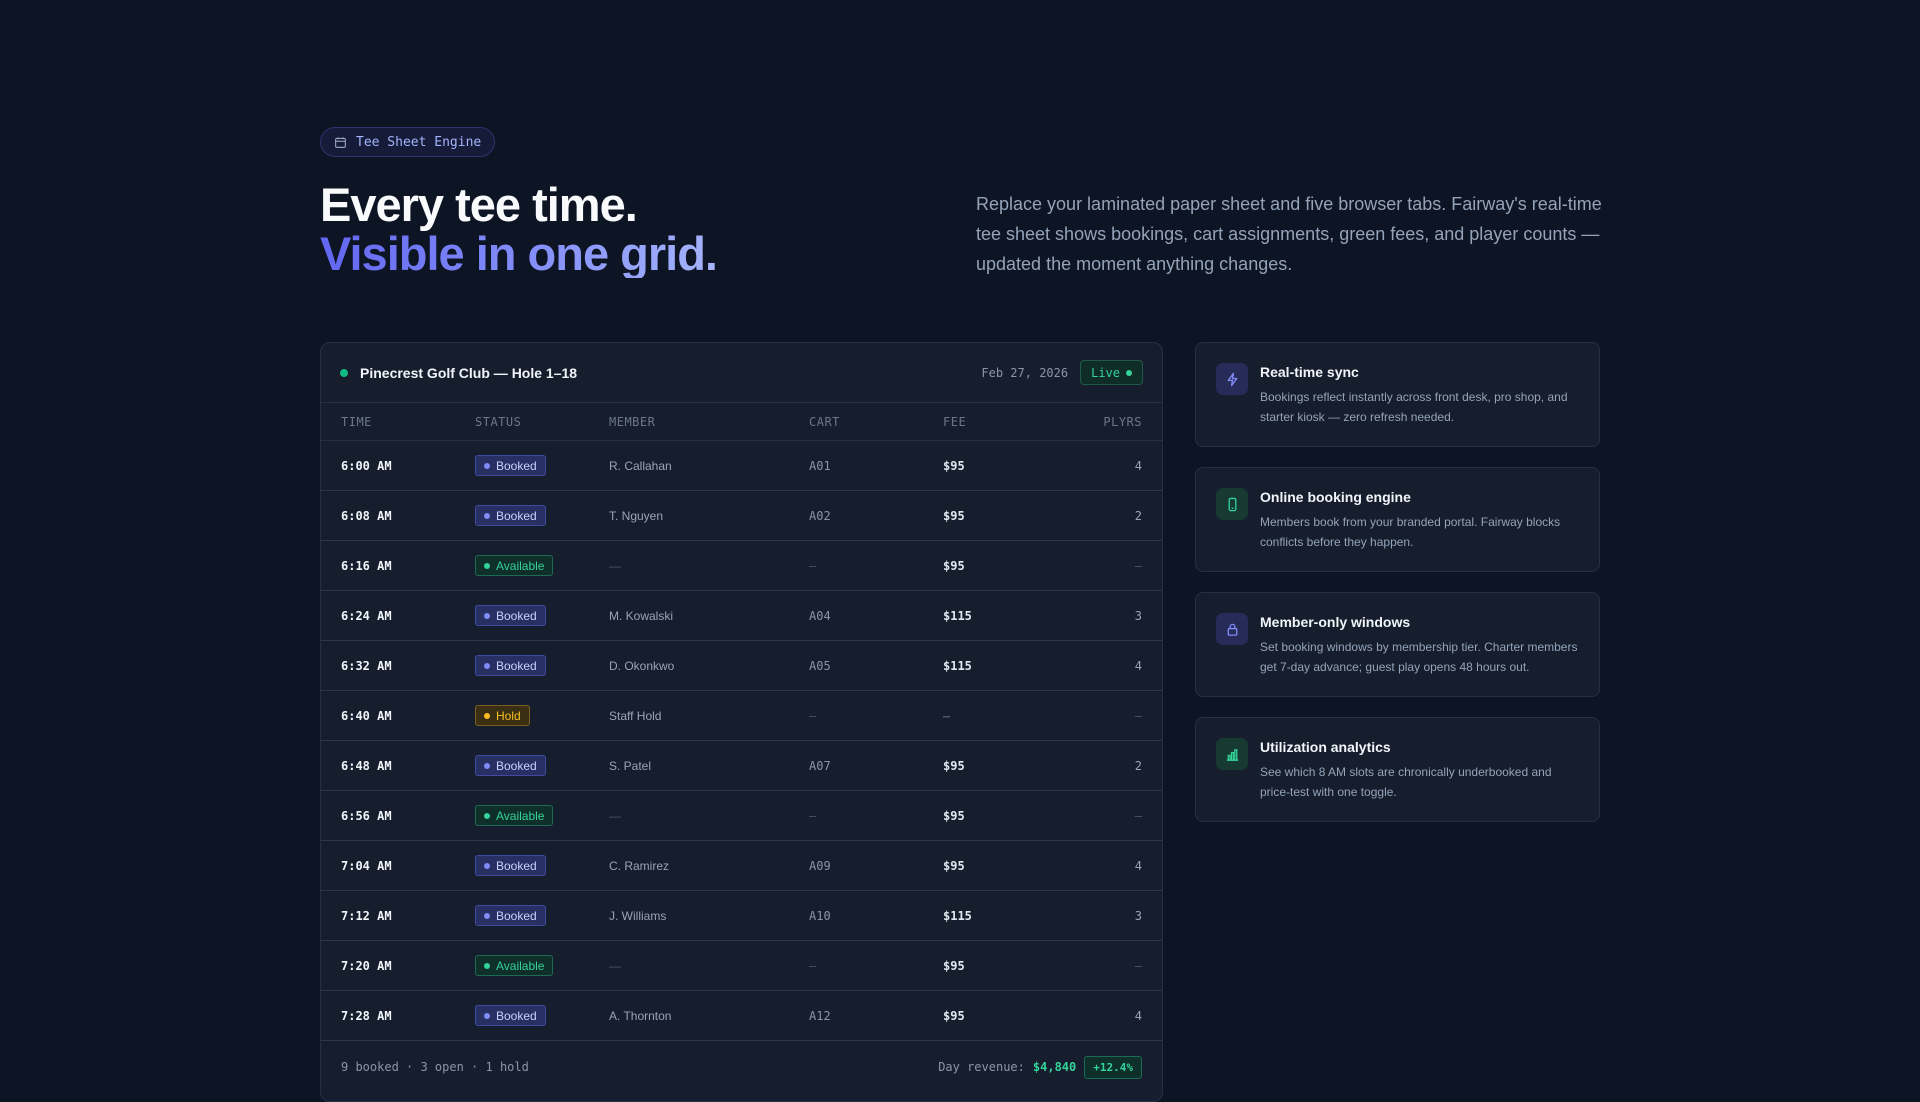  What do you see at coordinates (741, 866) in the screenshot?
I see `table-row: 7:04 AM Booked C. Ramirez A09 $95 4` at bounding box center [741, 866].